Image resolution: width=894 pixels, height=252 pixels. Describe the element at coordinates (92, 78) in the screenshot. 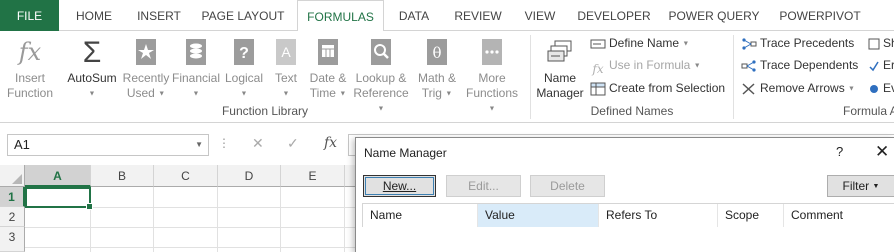

I see `autosum-label: AutoSum` at that location.